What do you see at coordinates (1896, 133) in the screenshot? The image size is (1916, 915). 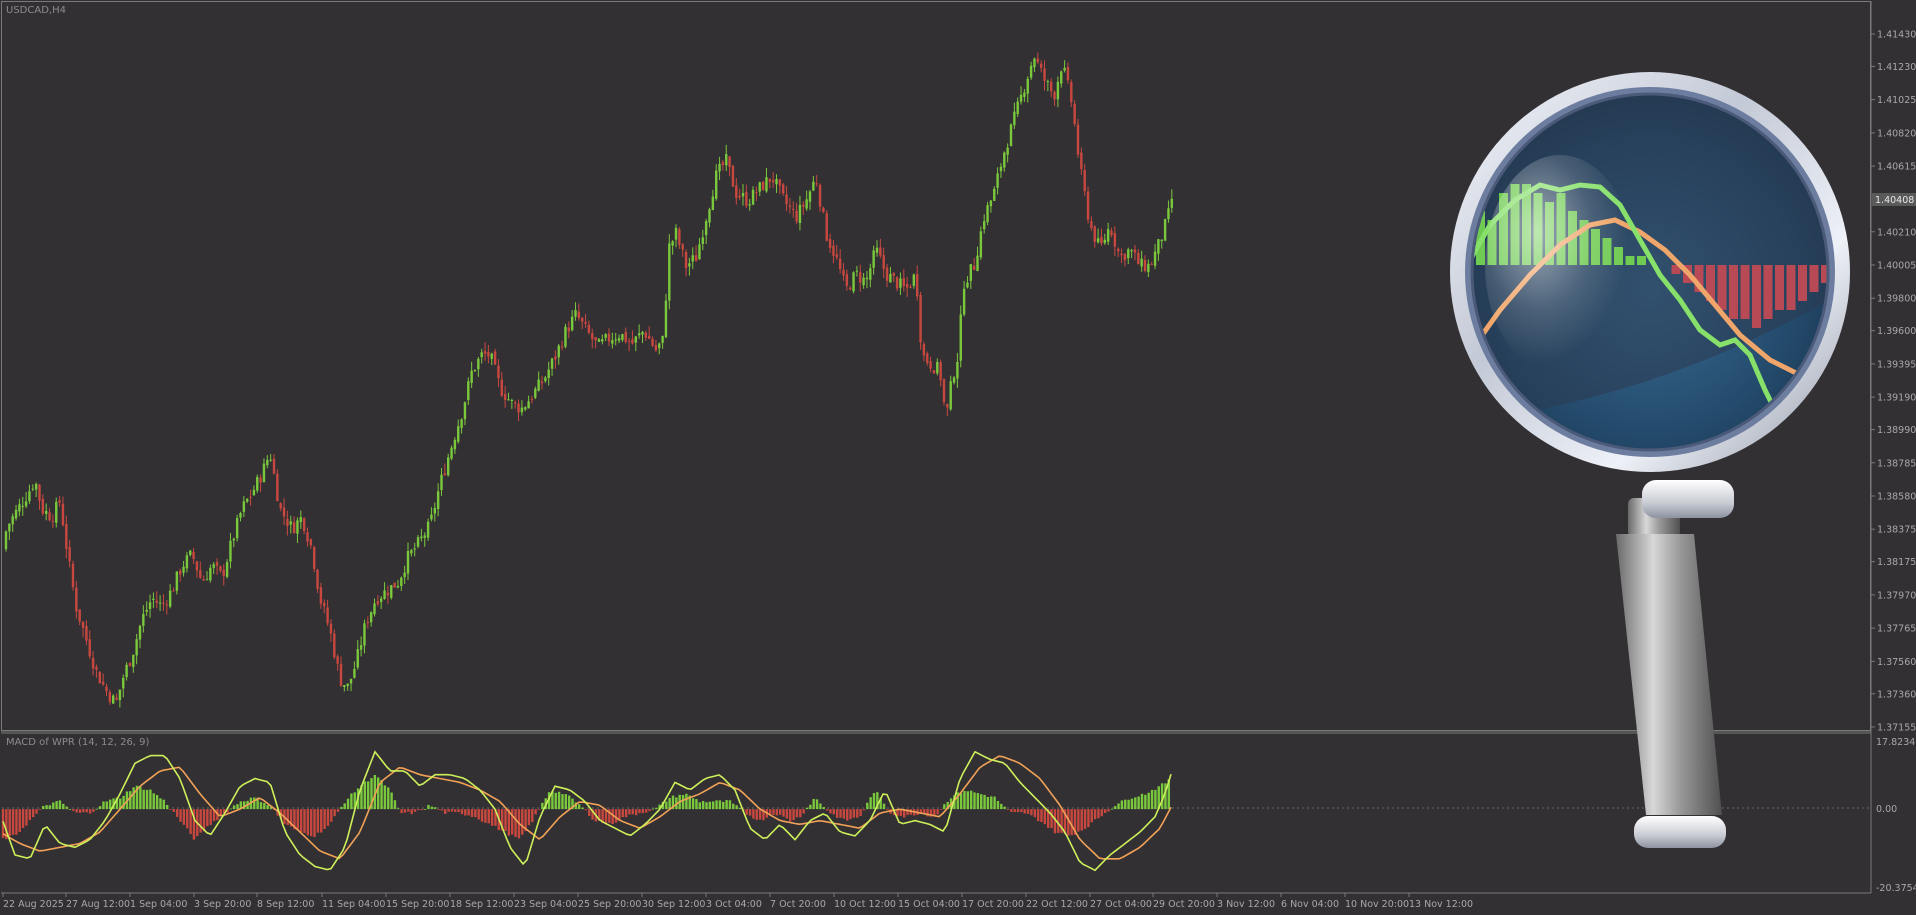 I see `price-tick-label: 1.40820` at bounding box center [1896, 133].